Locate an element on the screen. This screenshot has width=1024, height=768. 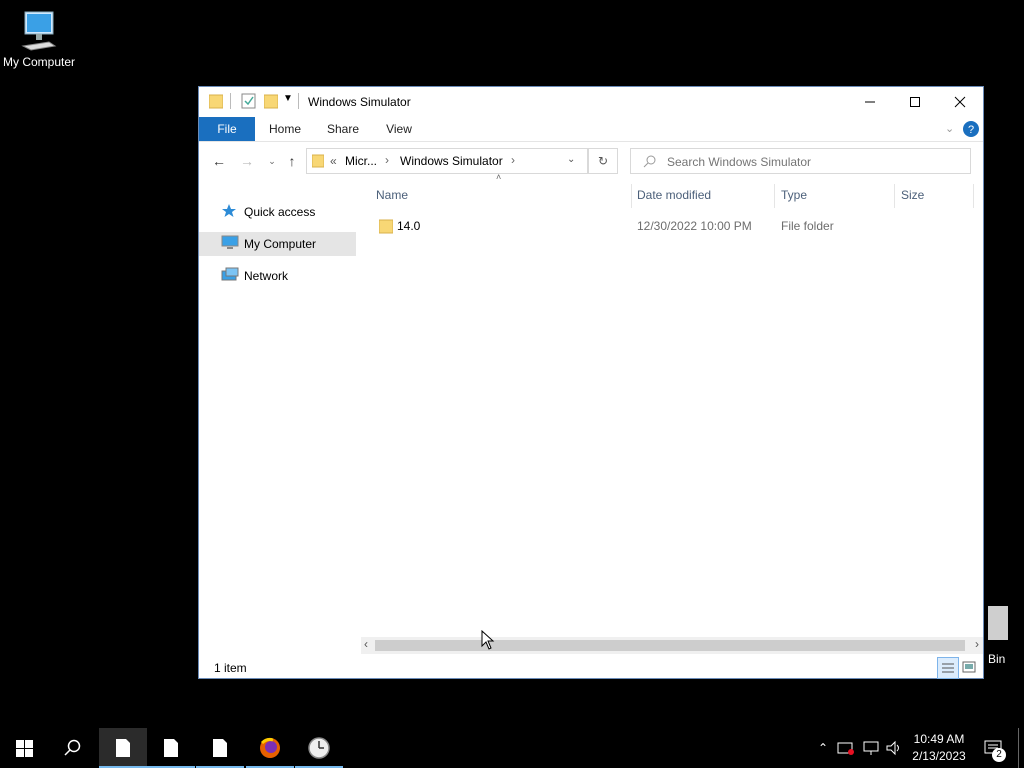
item-count: 1 item is located at coordinates (230, 668).